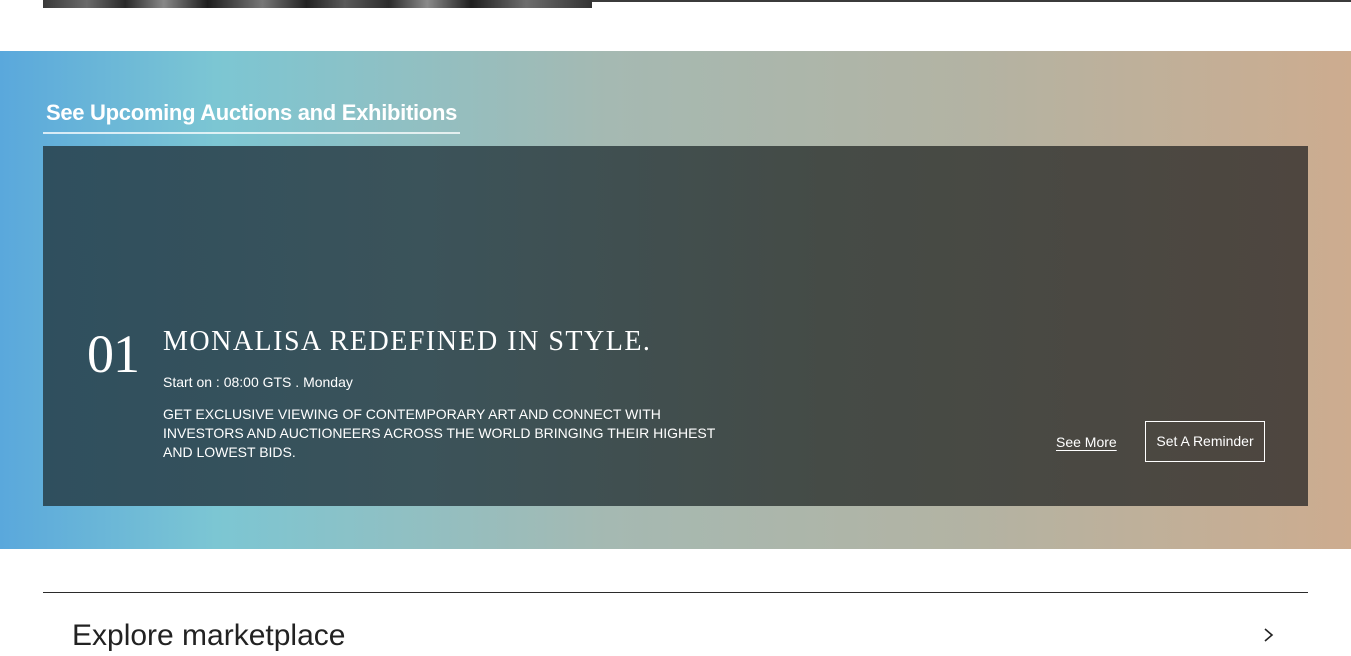 Image resolution: width=1351 pixels, height=656 pixels. Describe the element at coordinates (1269, 635) in the screenshot. I see `chevron-right-icon` at that location.